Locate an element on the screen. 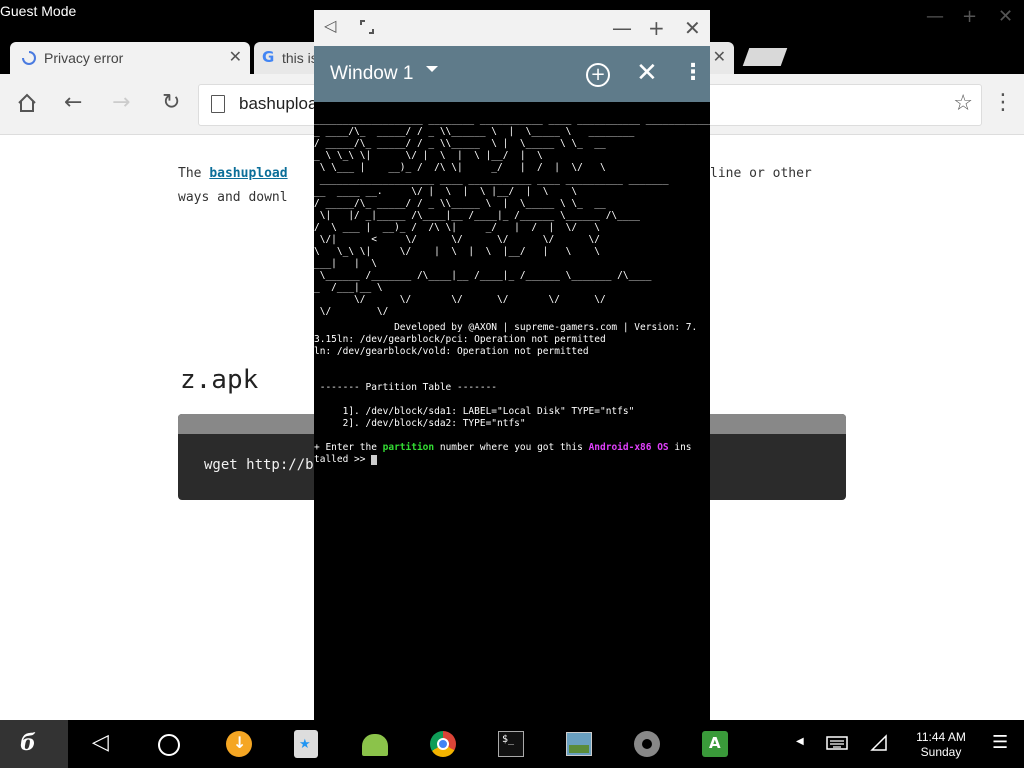 This screenshot has width=1024, height=768. clock-time: 11:44 AM is located at coordinates (941, 737).